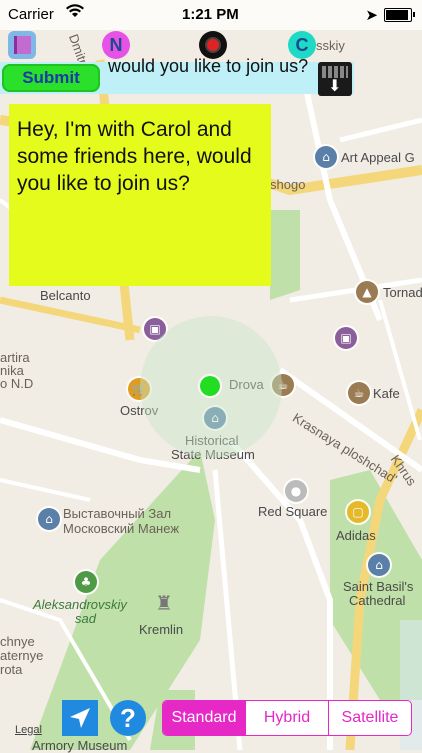  I want to click on keyboard-dismiss-icon, so click(335, 79).